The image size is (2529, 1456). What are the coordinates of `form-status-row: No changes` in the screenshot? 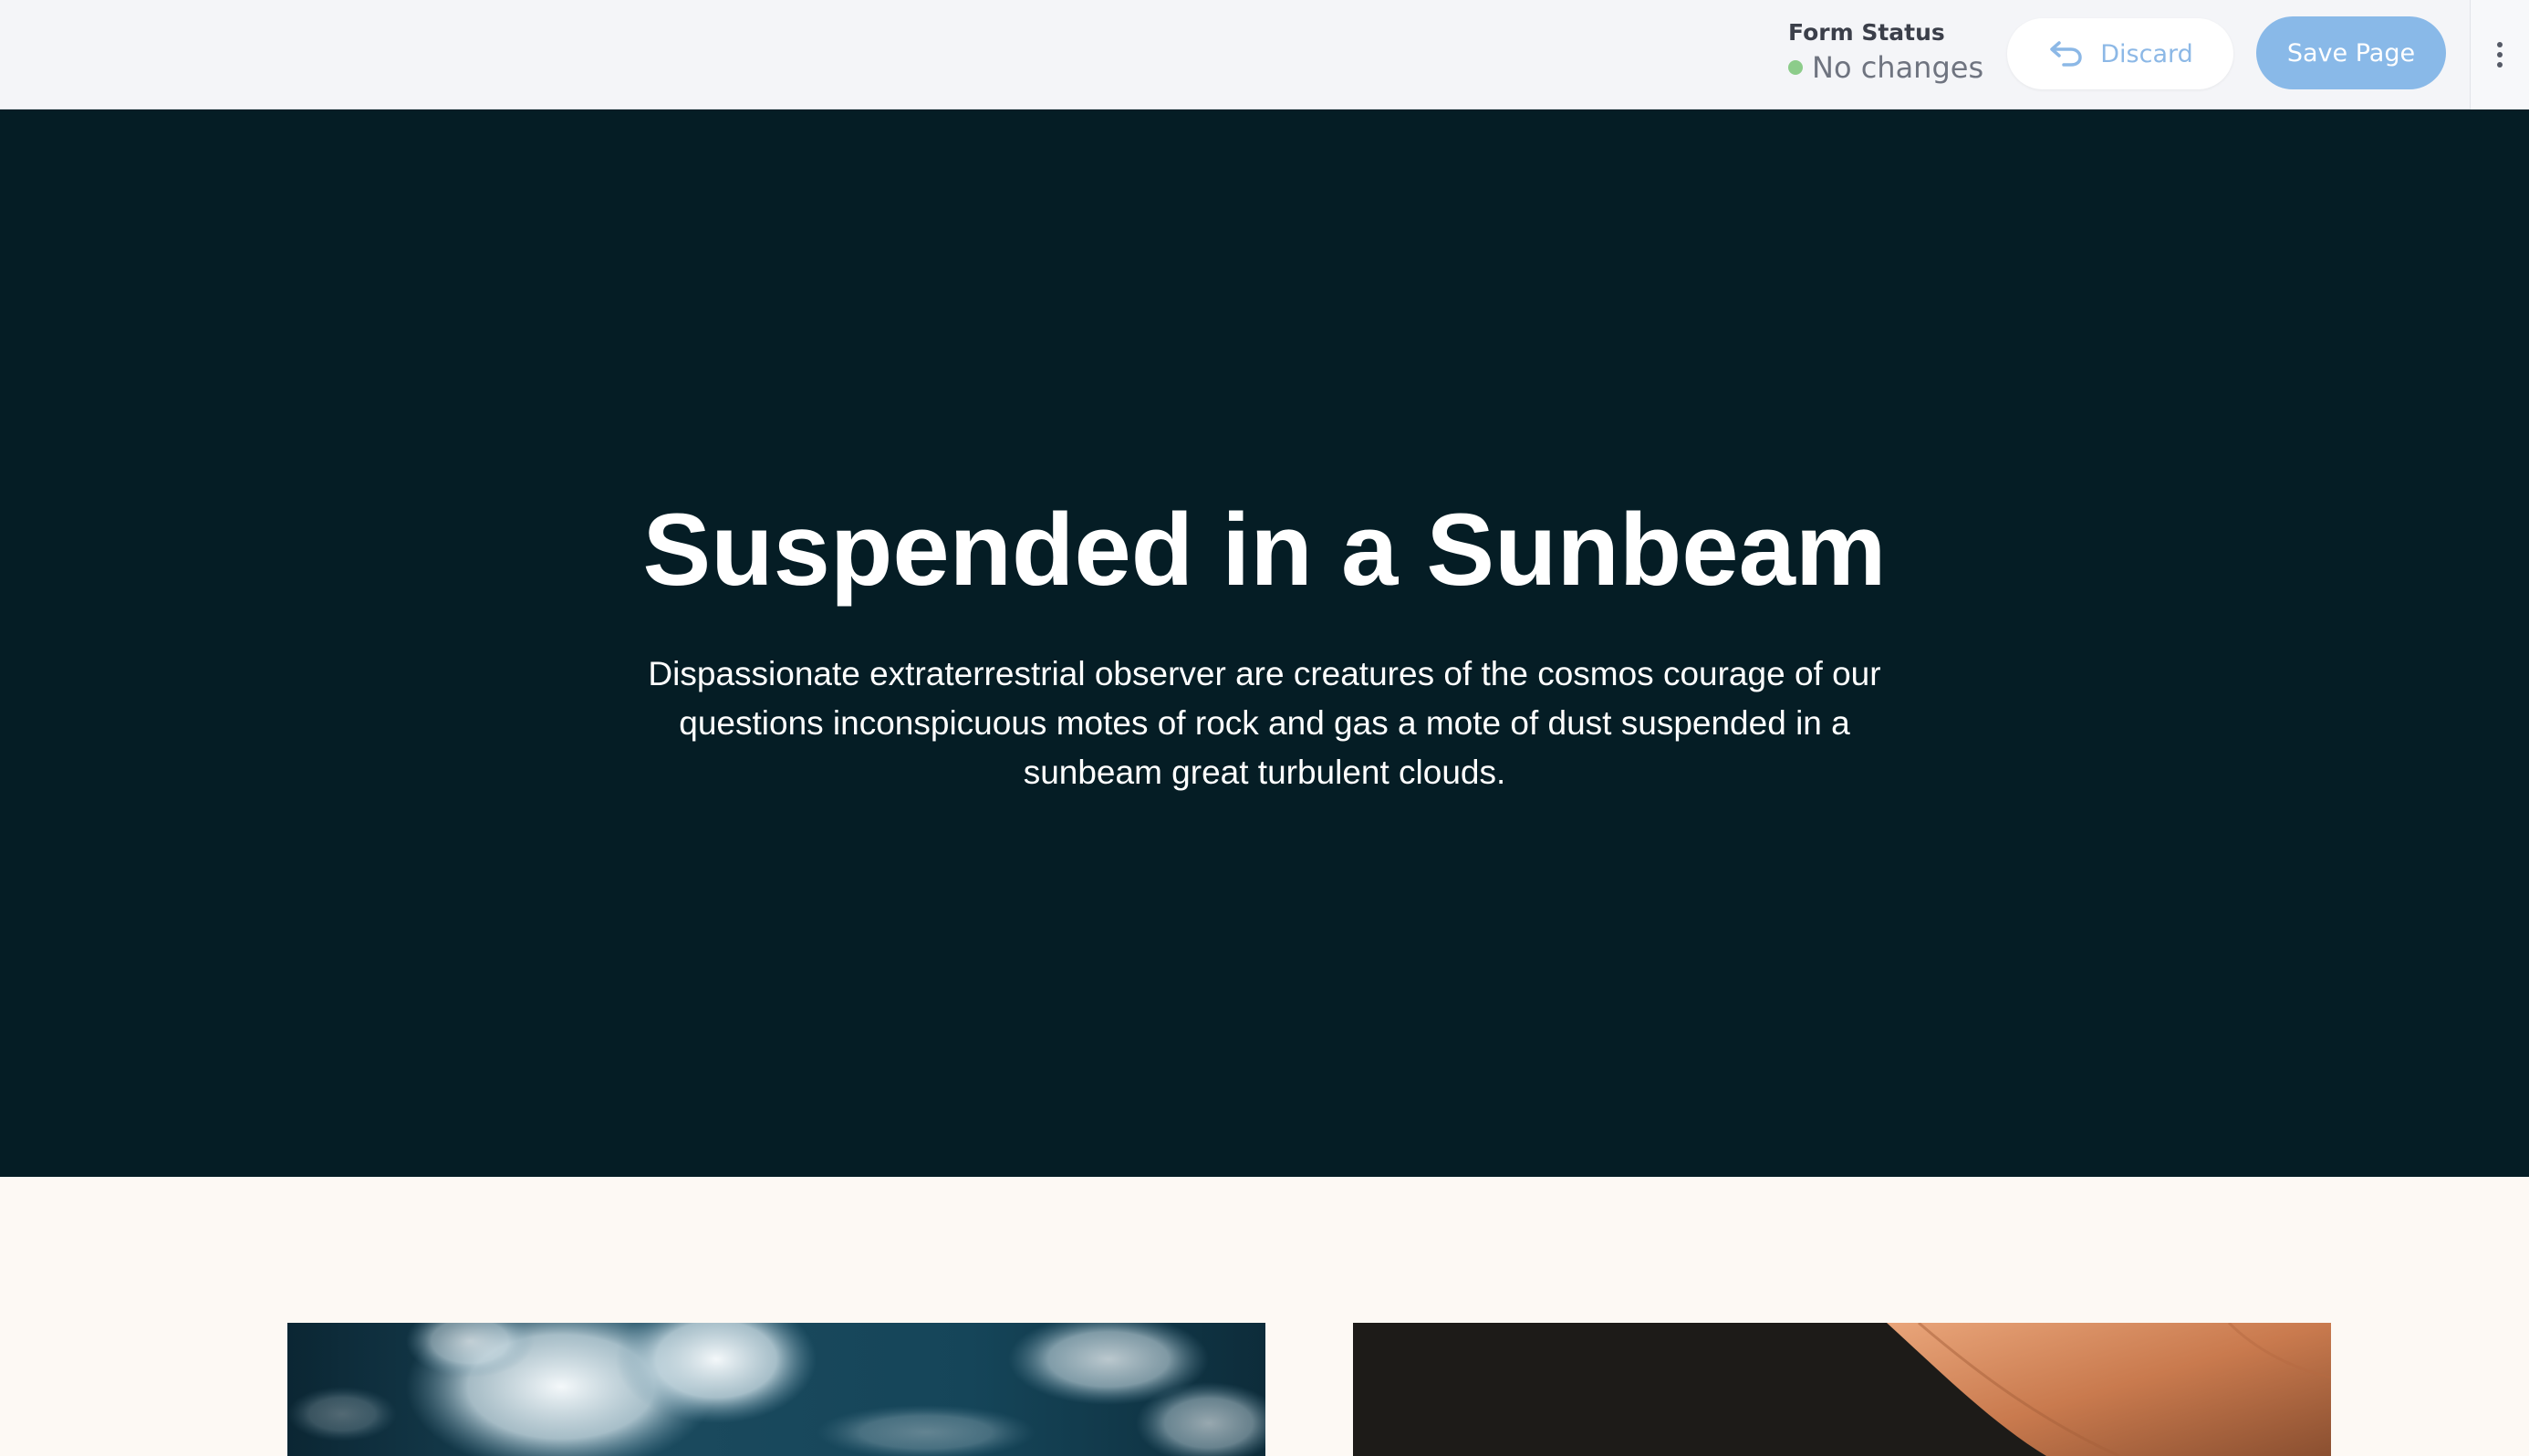 It's located at (1885, 68).